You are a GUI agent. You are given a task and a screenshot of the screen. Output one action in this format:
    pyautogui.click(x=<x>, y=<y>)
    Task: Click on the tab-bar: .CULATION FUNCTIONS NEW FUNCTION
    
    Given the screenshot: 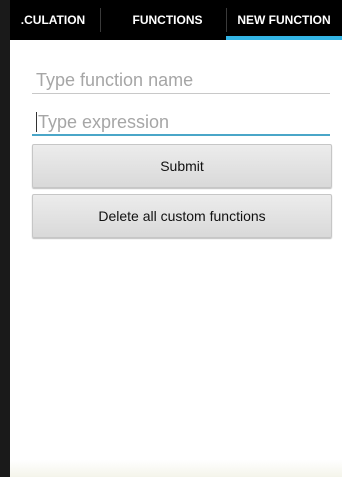 What is the action you would take?
    pyautogui.click(x=176, y=20)
    